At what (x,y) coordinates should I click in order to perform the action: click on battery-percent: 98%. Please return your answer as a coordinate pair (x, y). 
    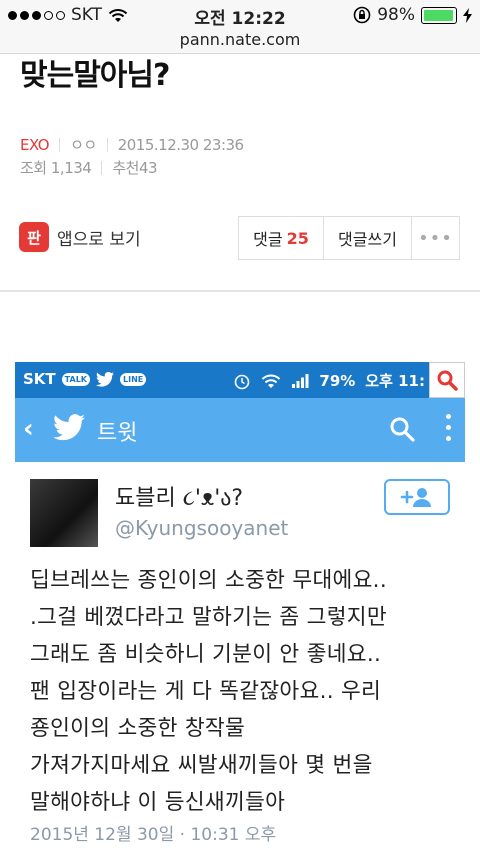
    Looking at the image, I should click on (396, 15).